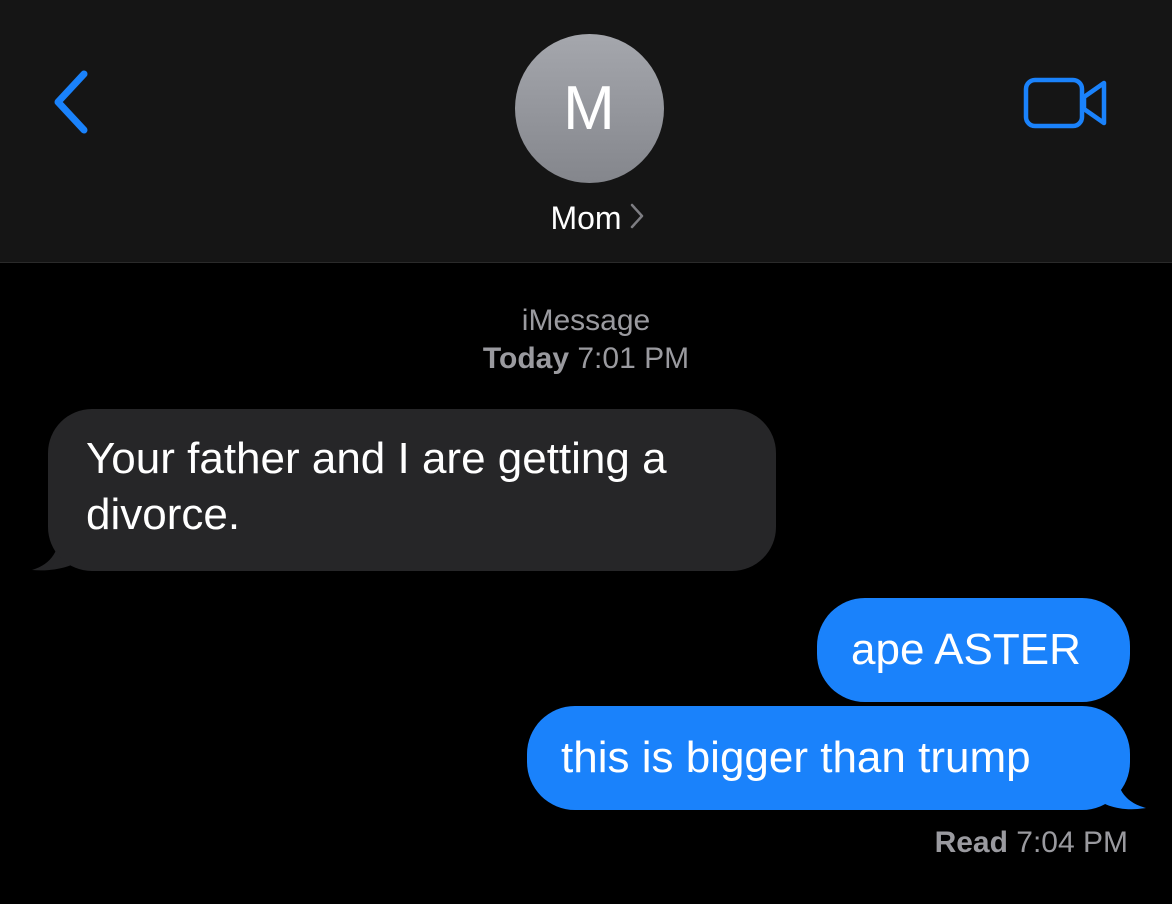 The height and width of the screenshot is (904, 1172). I want to click on contact-details-button: Mom, so click(585, 218).